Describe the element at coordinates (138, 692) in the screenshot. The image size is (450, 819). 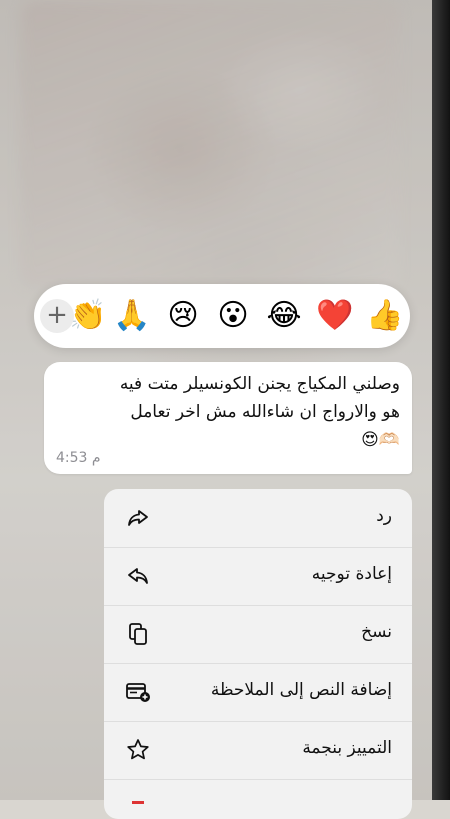
I see `add-note-icon` at that location.